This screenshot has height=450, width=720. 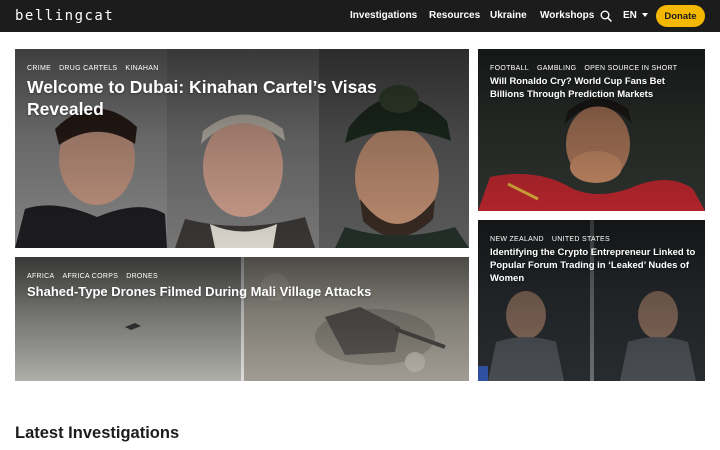 I want to click on tag-drug-cartels: DRUG CARTELS, so click(x=88, y=69).